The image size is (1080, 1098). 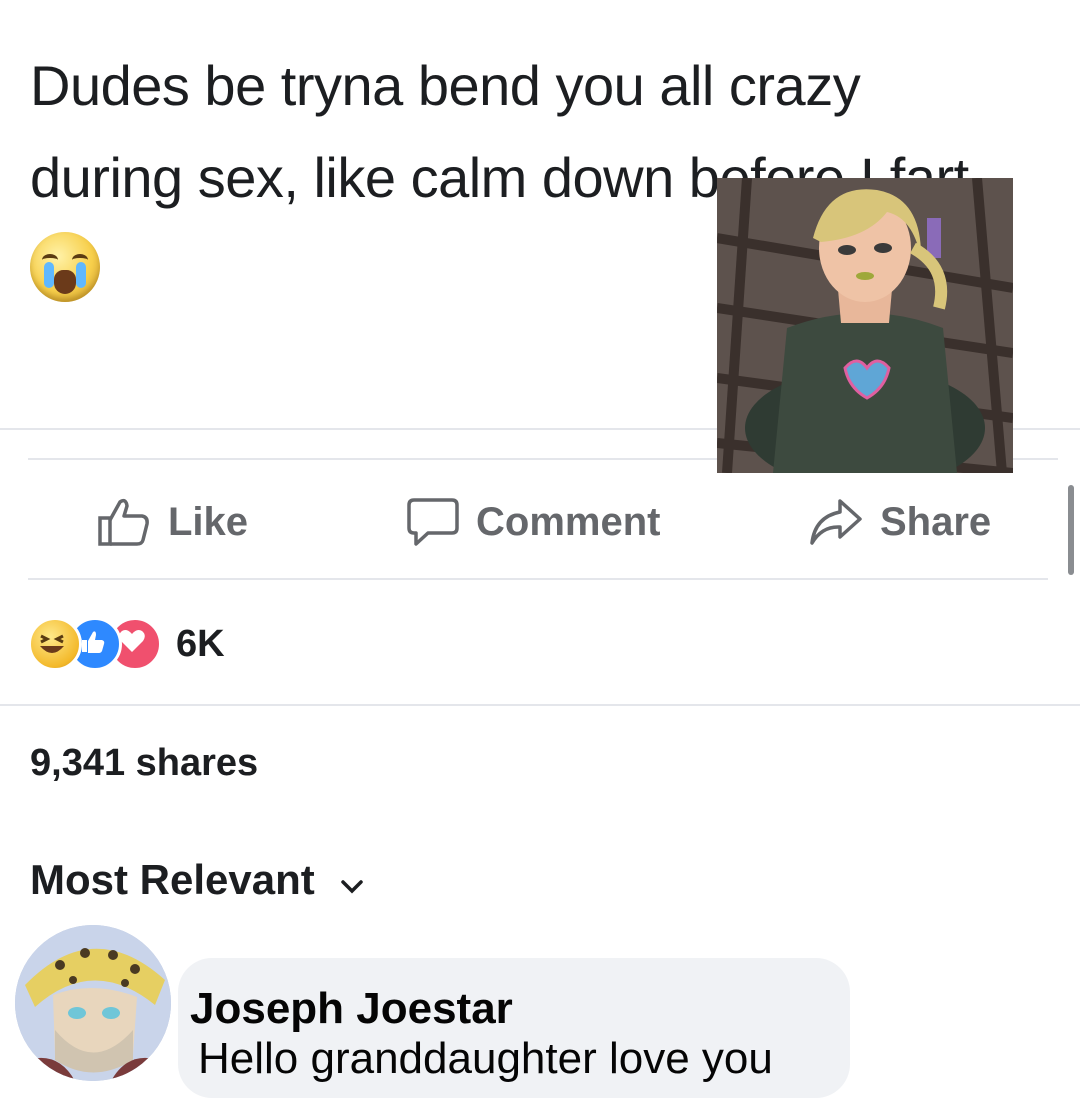 I want to click on shares-count: 9,341 shares, so click(x=144, y=763).